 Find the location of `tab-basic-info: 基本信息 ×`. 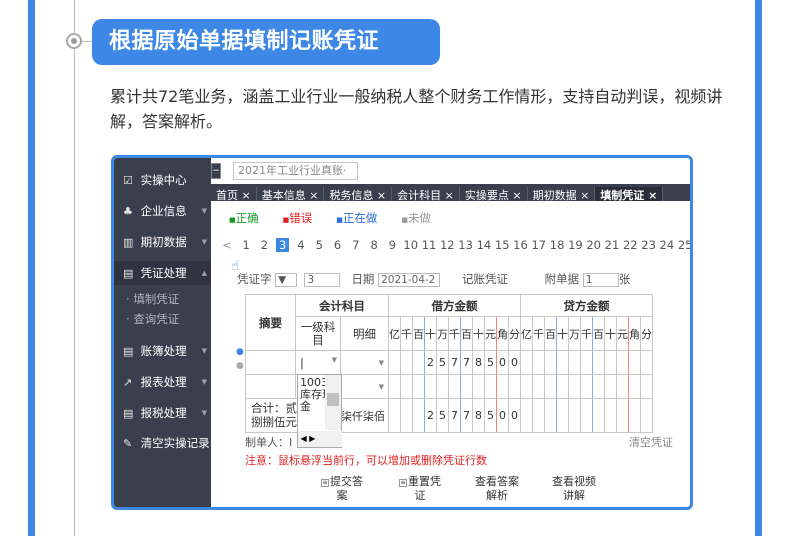

tab-basic-info: 基本信息 × is located at coordinates (291, 194).